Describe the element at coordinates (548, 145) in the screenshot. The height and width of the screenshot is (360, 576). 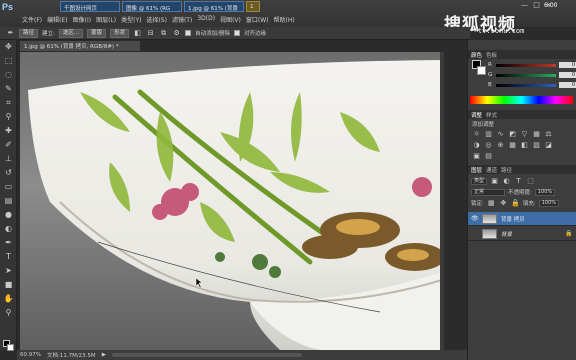
I see `threshold-icon: ◪` at that location.